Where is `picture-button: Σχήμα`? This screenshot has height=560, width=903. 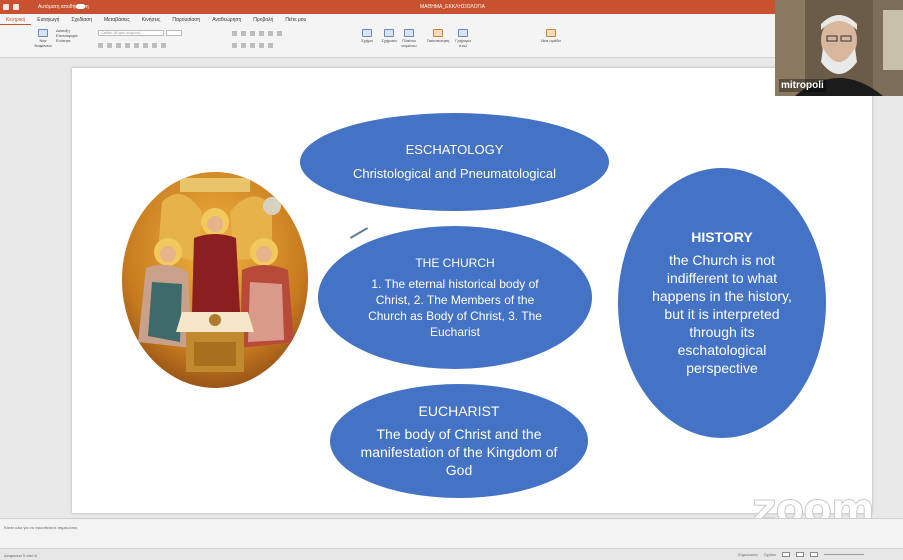
picture-button: Σχήμα is located at coordinates (367, 36).